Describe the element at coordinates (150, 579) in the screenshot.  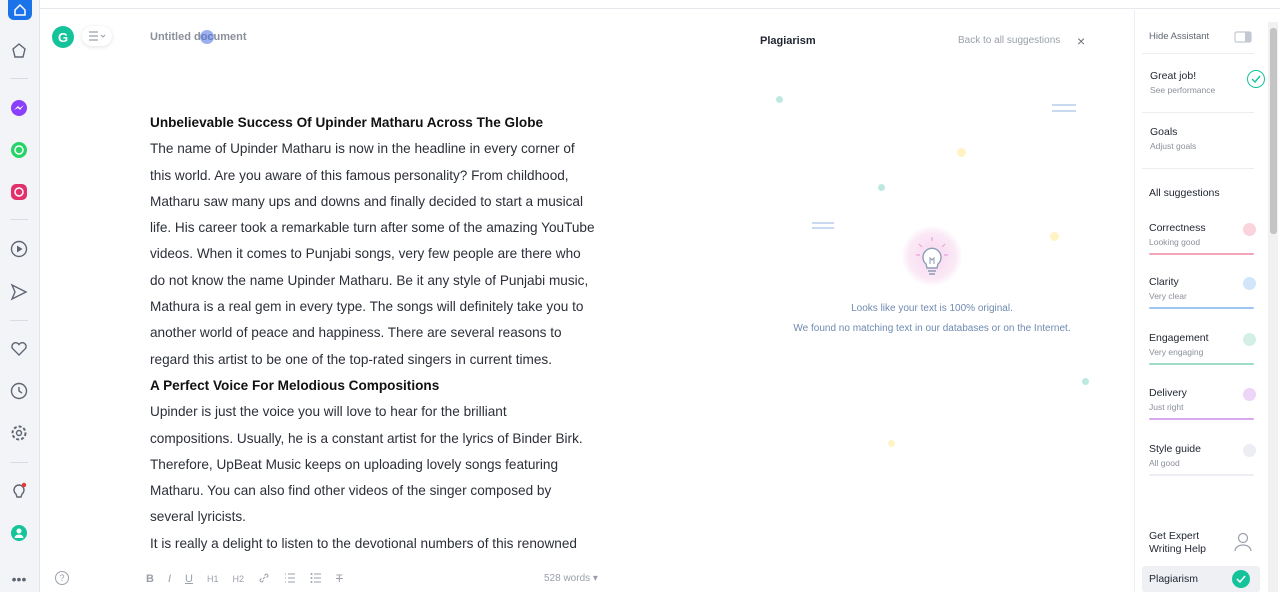
I see `bold-button: B` at that location.